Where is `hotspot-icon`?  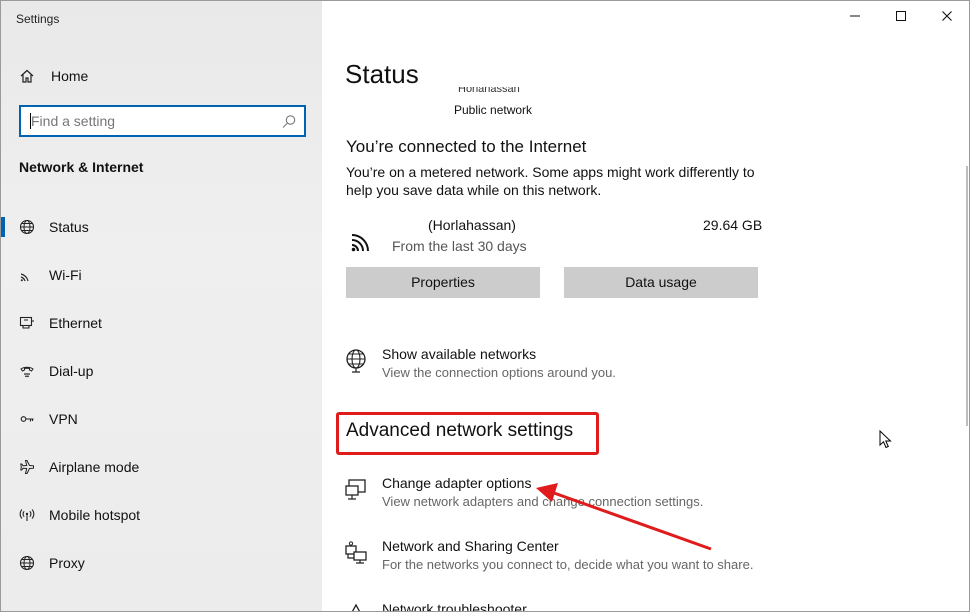
hotspot-icon is located at coordinates (27, 515).